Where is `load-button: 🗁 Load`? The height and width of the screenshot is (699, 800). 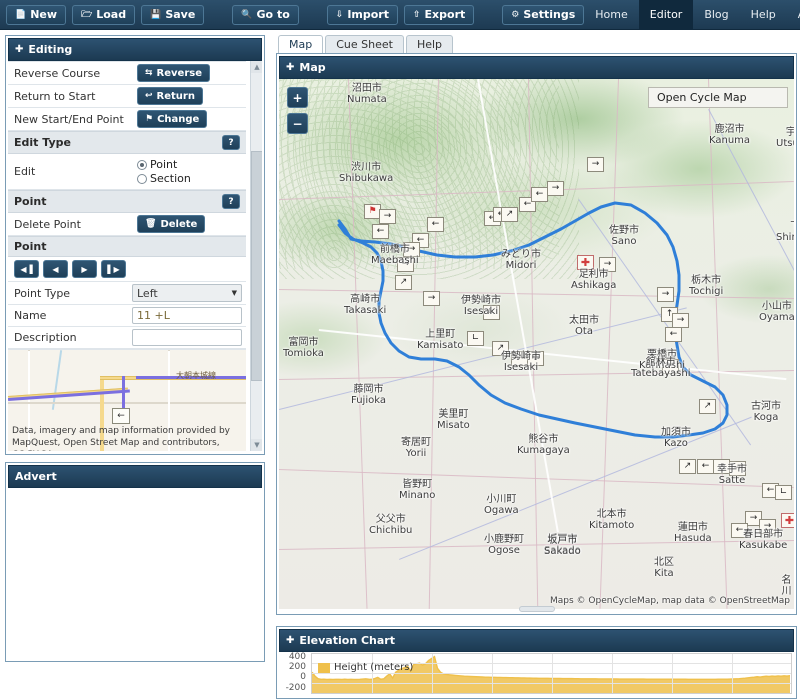 load-button: 🗁 Load is located at coordinates (104, 14).